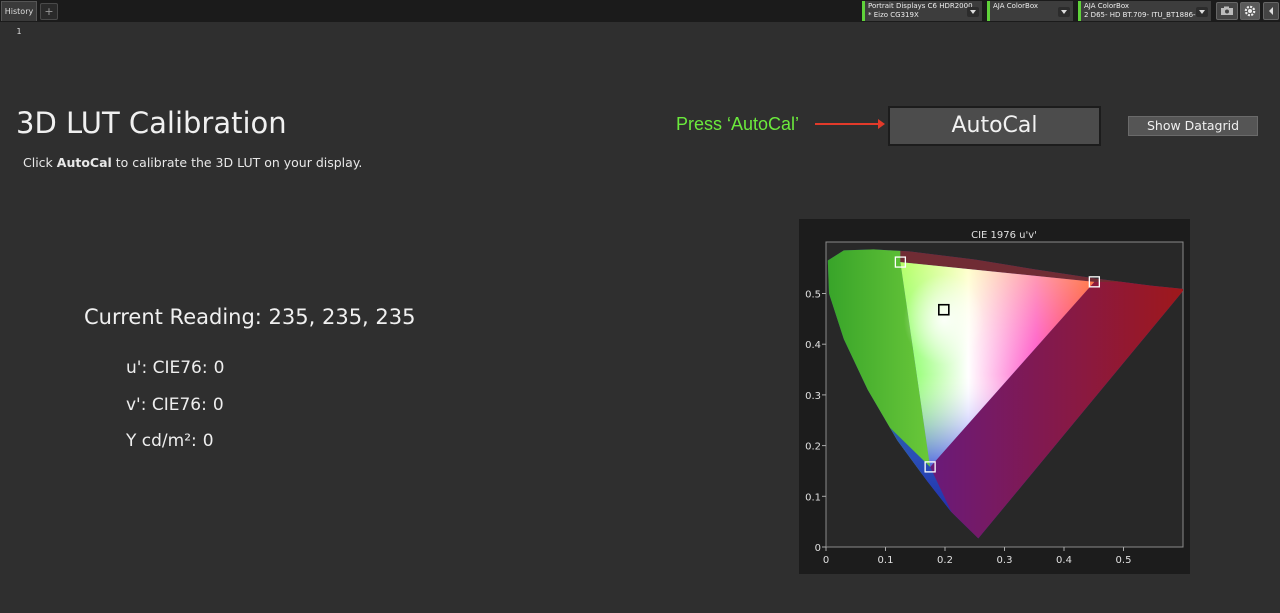 The width and height of the screenshot is (1280, 613). I want to click on settings-button, so click(1250, 11).